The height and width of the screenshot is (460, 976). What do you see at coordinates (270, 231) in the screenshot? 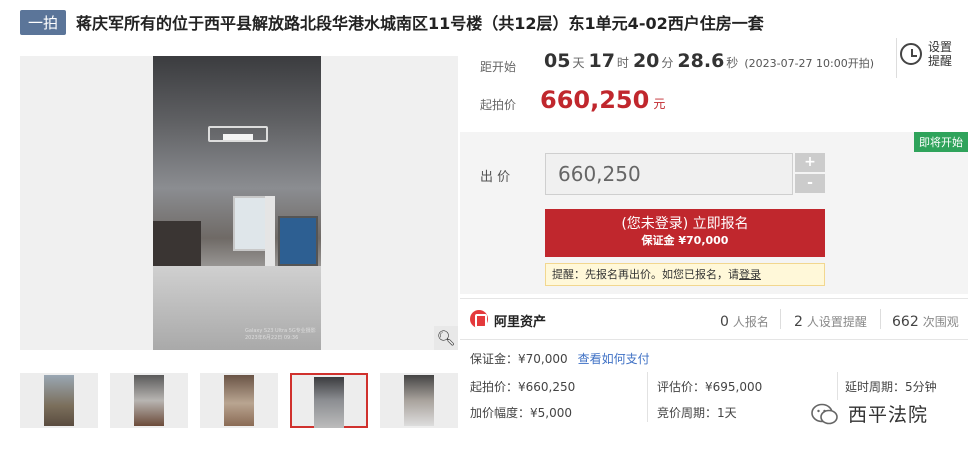
I see `photo-pillar` at bounding box center [270, 231].